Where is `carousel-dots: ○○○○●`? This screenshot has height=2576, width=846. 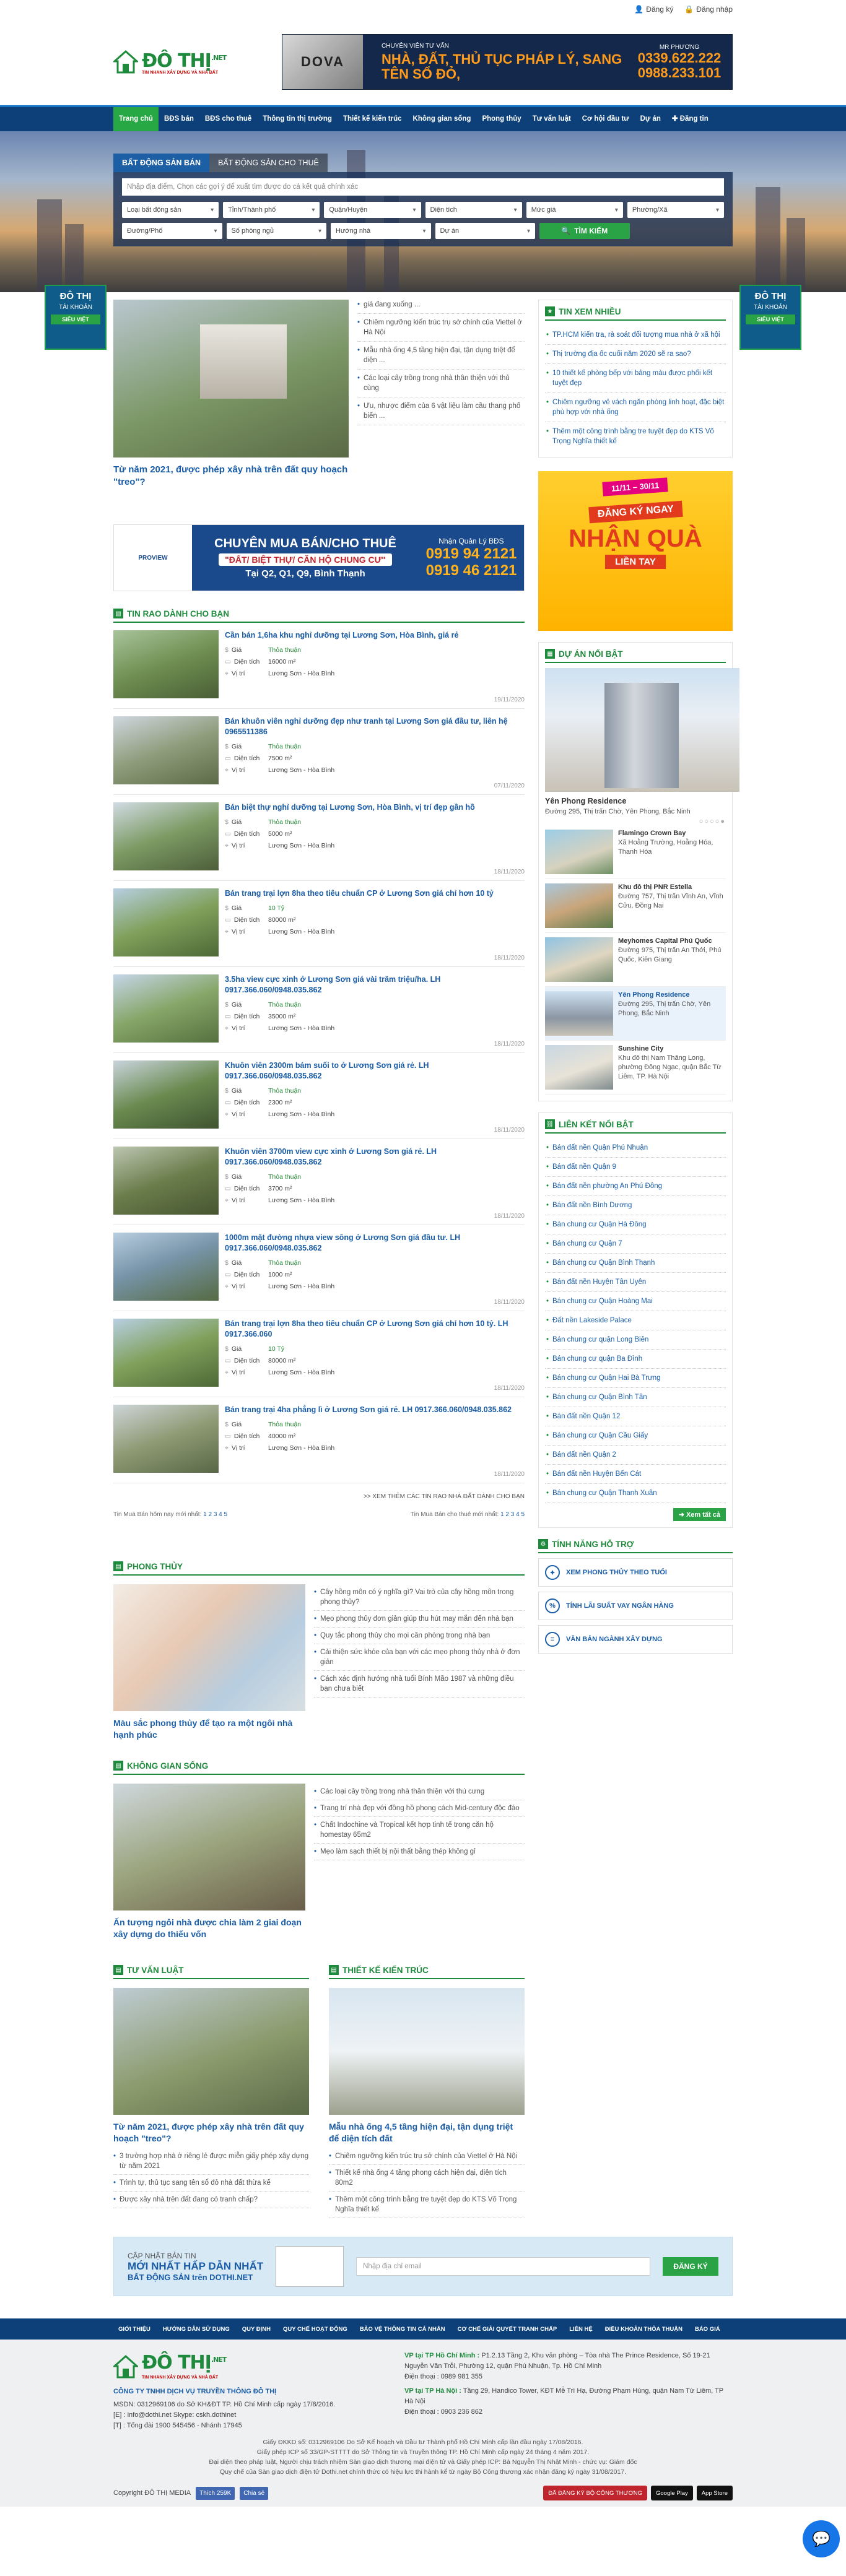
carousel-dots: ○○○○● is located at coordinates (635, 821).